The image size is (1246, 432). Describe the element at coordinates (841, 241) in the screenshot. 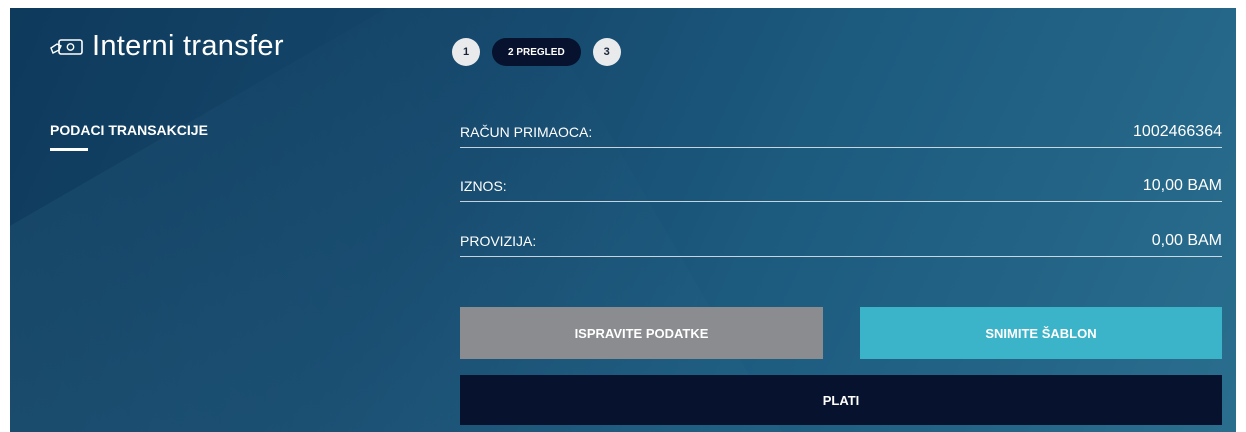

I see `detail-row-fee: PROVIZIJA: 0,00 BAM` at that location.